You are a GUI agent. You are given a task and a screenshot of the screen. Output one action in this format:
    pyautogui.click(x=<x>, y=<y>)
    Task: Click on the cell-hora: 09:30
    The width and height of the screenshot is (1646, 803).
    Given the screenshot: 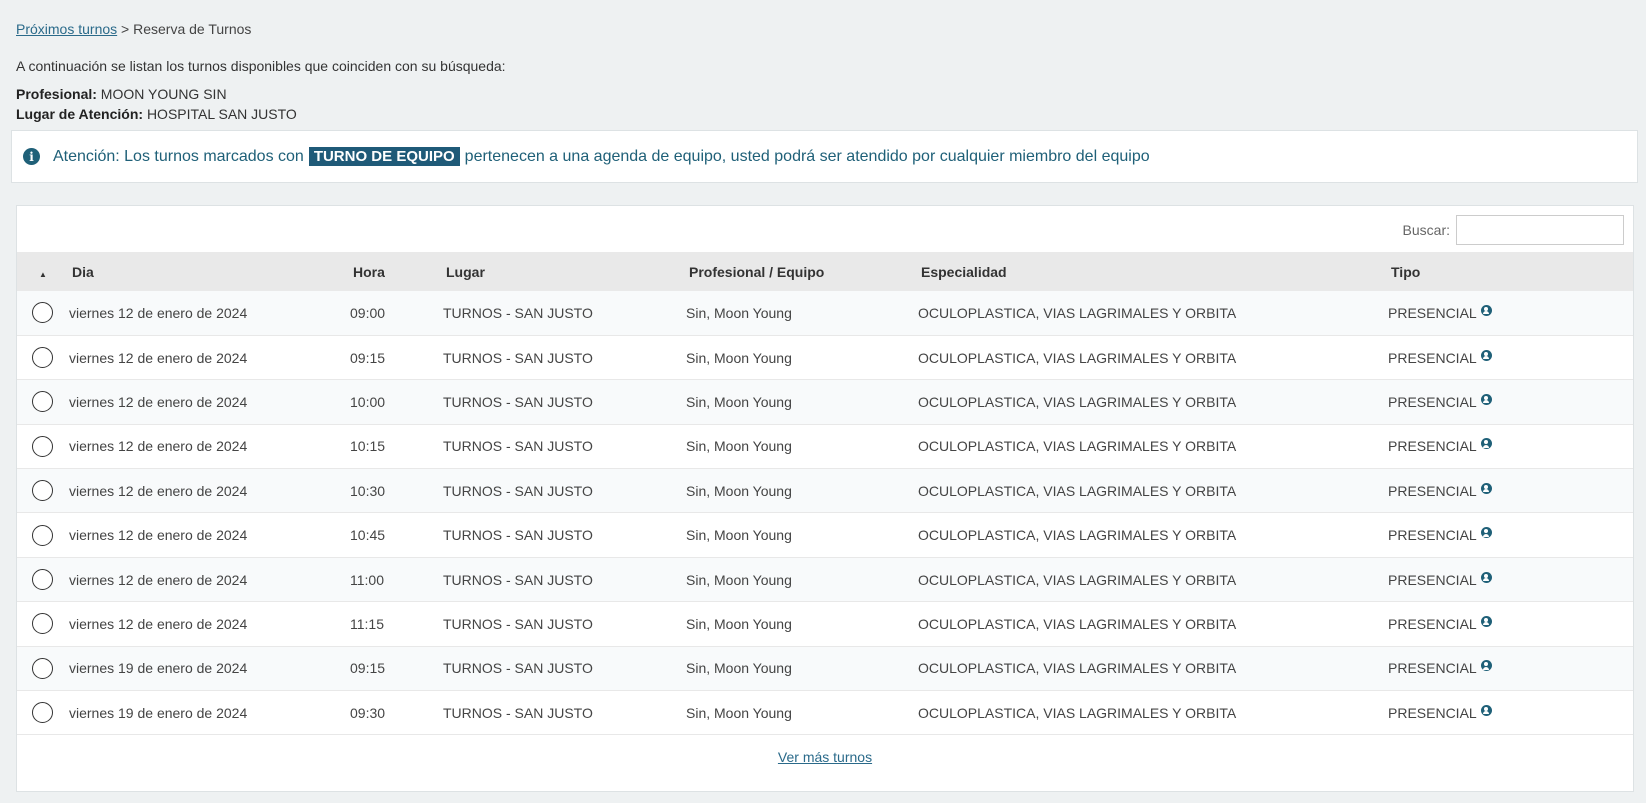 What is the action you would take?
    pyautogui.click(x=368, y=712)
    